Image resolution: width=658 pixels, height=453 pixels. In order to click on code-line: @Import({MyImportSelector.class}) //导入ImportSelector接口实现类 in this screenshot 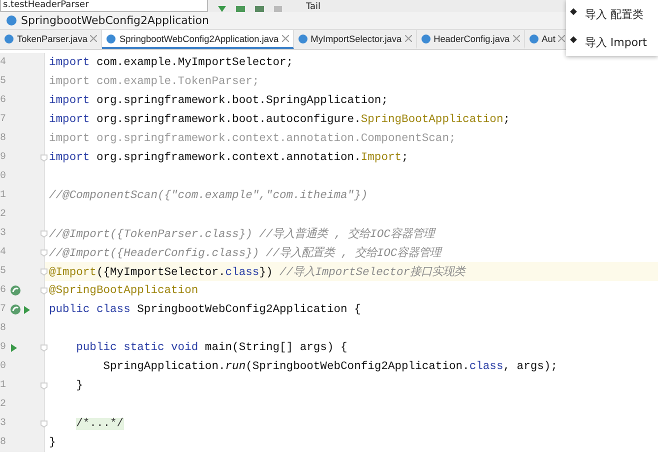, I will do `click(256, 271)`.